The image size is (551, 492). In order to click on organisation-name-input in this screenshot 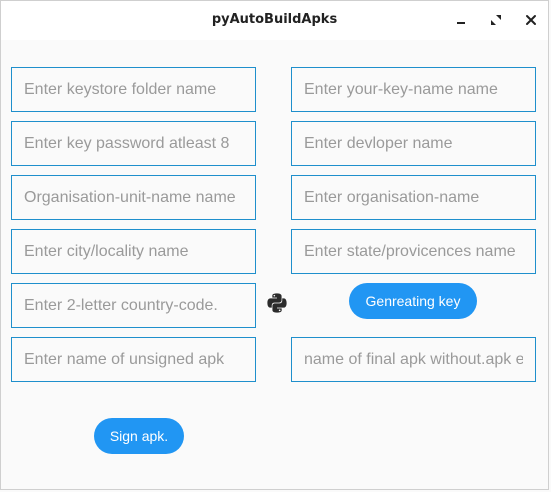, I will do `click(413, 197)`.